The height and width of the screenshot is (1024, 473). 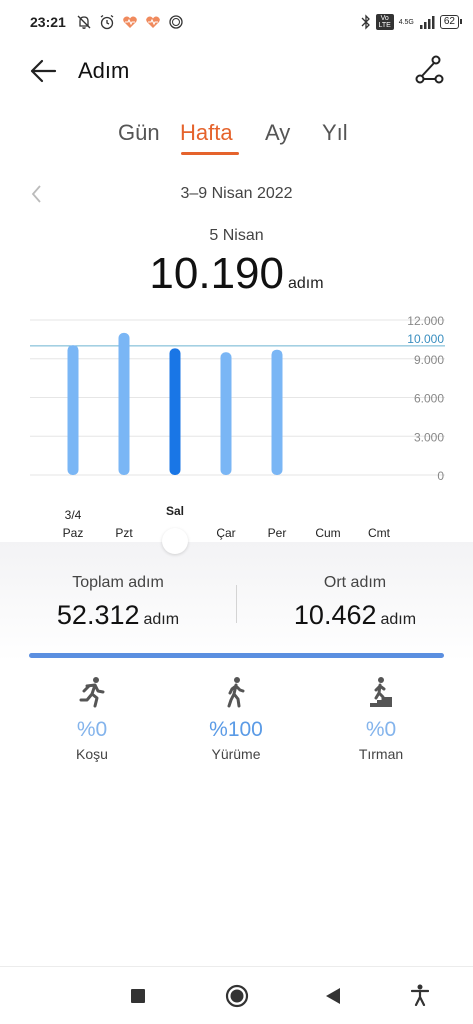 I want to click on x-tick-label: Per, so click(x=277, y=533).